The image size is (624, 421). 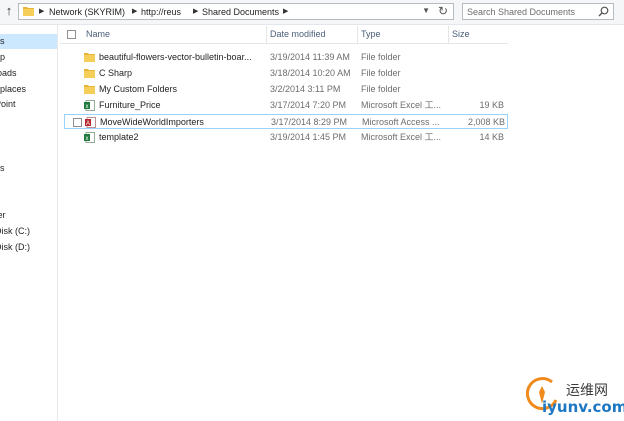 What do you see at coordinates (77, 122) in the screenshot?
I see `row-checkbox` at bounding box center [77, 122].